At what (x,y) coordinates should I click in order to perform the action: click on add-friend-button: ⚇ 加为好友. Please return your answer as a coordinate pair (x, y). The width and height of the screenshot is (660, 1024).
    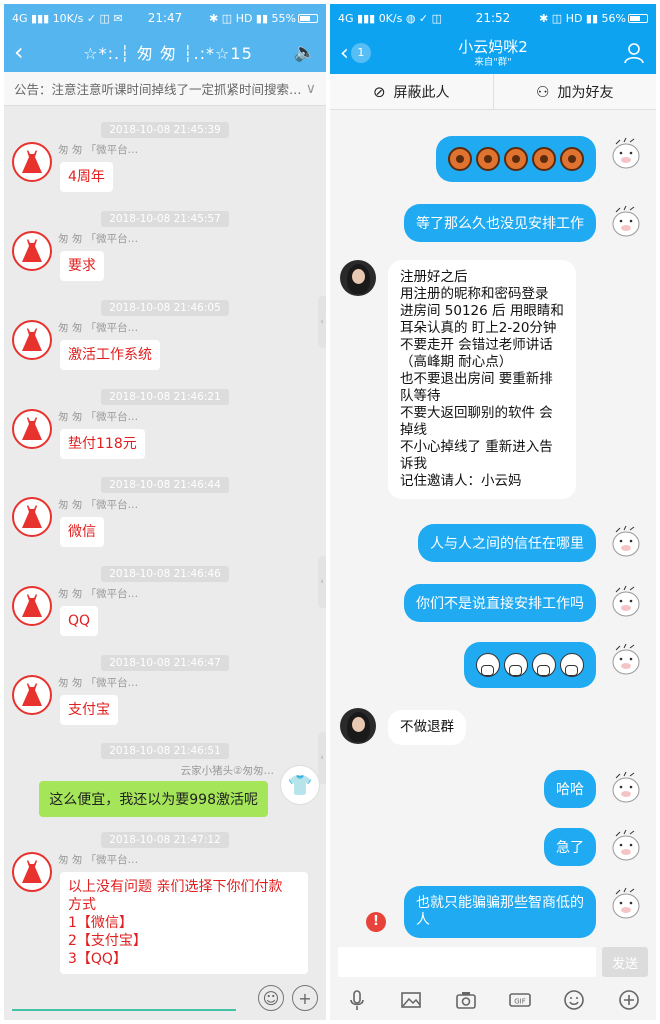
    Looking at the image, I should click on (575, 91).